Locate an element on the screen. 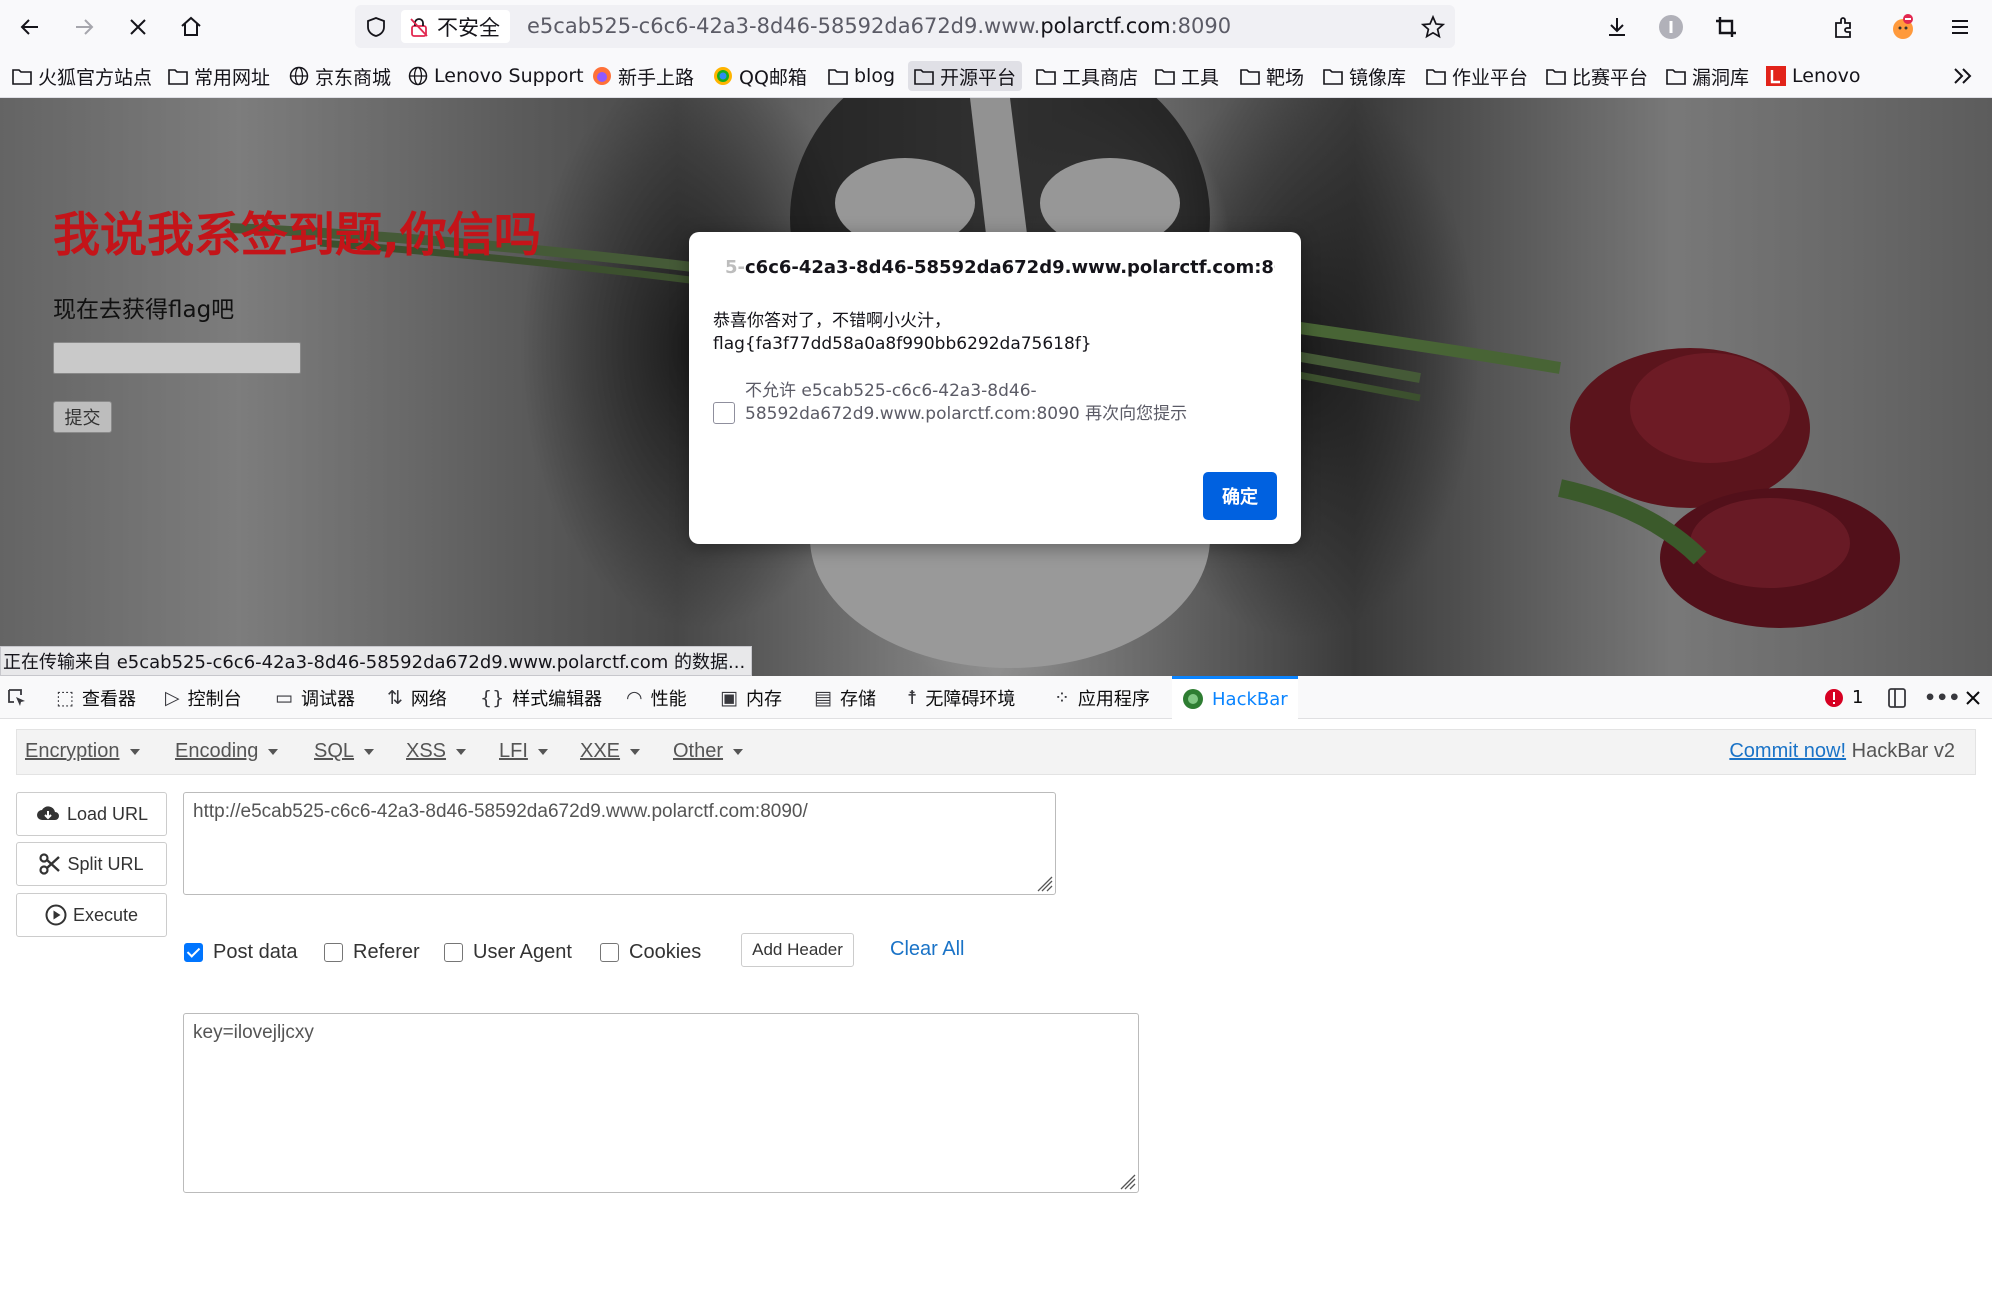 Image resolution: width=1992 pixels, height=1293 pixels. menu-encoding: Encoding is located at coordinates (227, 751).